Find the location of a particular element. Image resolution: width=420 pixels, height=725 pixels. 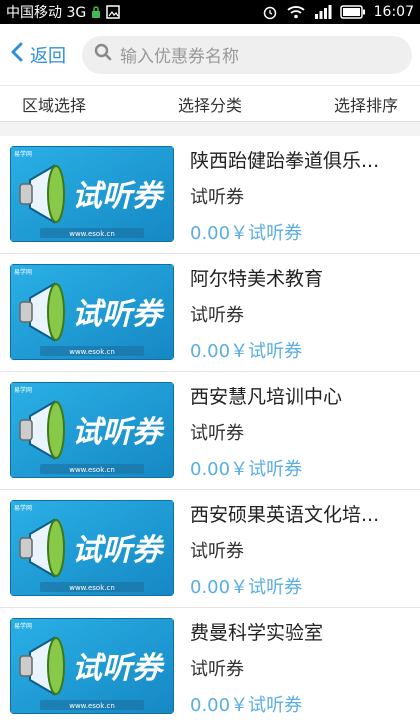

back-label: 返回 is located at coordinates (48, 56).